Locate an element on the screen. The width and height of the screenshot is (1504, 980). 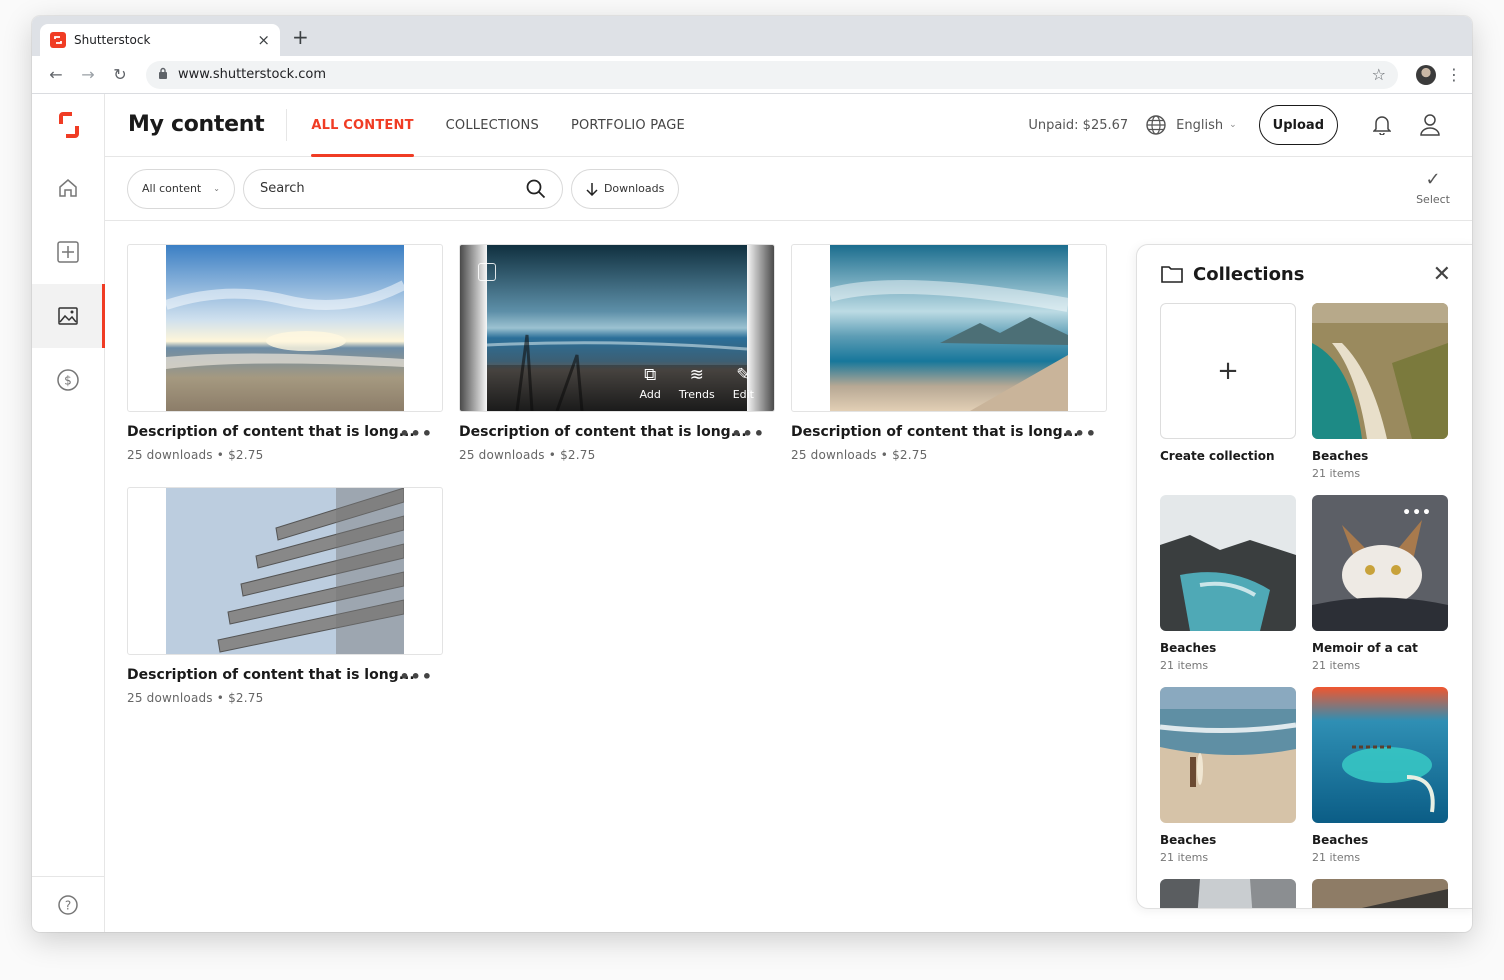
add-square-icon is located at coordinates (68, 252).